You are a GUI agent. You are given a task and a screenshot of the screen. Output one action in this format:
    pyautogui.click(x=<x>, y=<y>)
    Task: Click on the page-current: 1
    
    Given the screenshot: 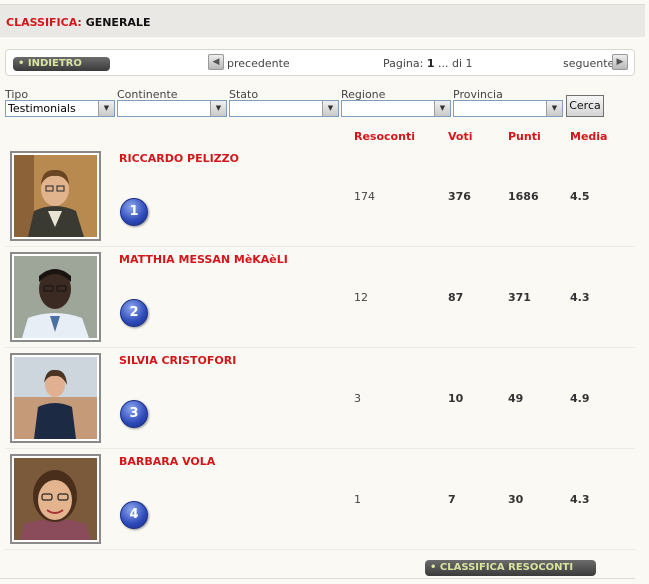 What is the action you would take?
    pyautogui.click(x=430, y=63)
    